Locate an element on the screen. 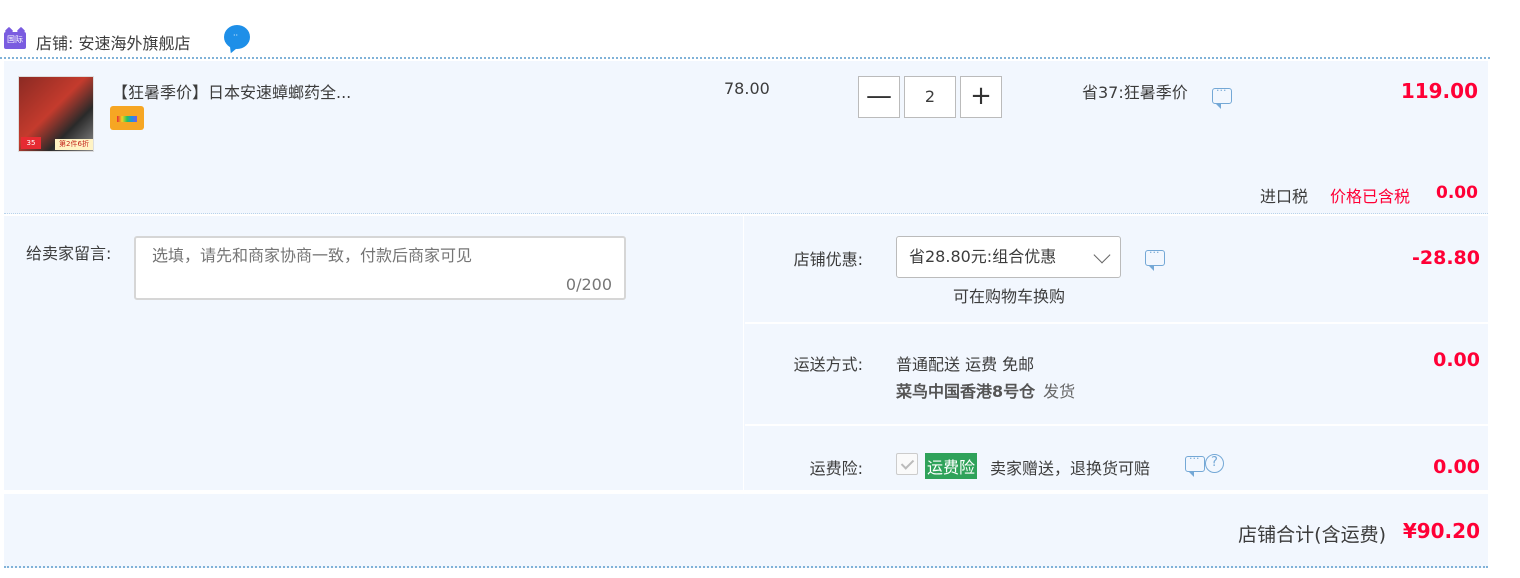 The image size is (1520, 578). insurance-description: 卖家赠送，退换货可赔 is located at coordinates (1070, 468).